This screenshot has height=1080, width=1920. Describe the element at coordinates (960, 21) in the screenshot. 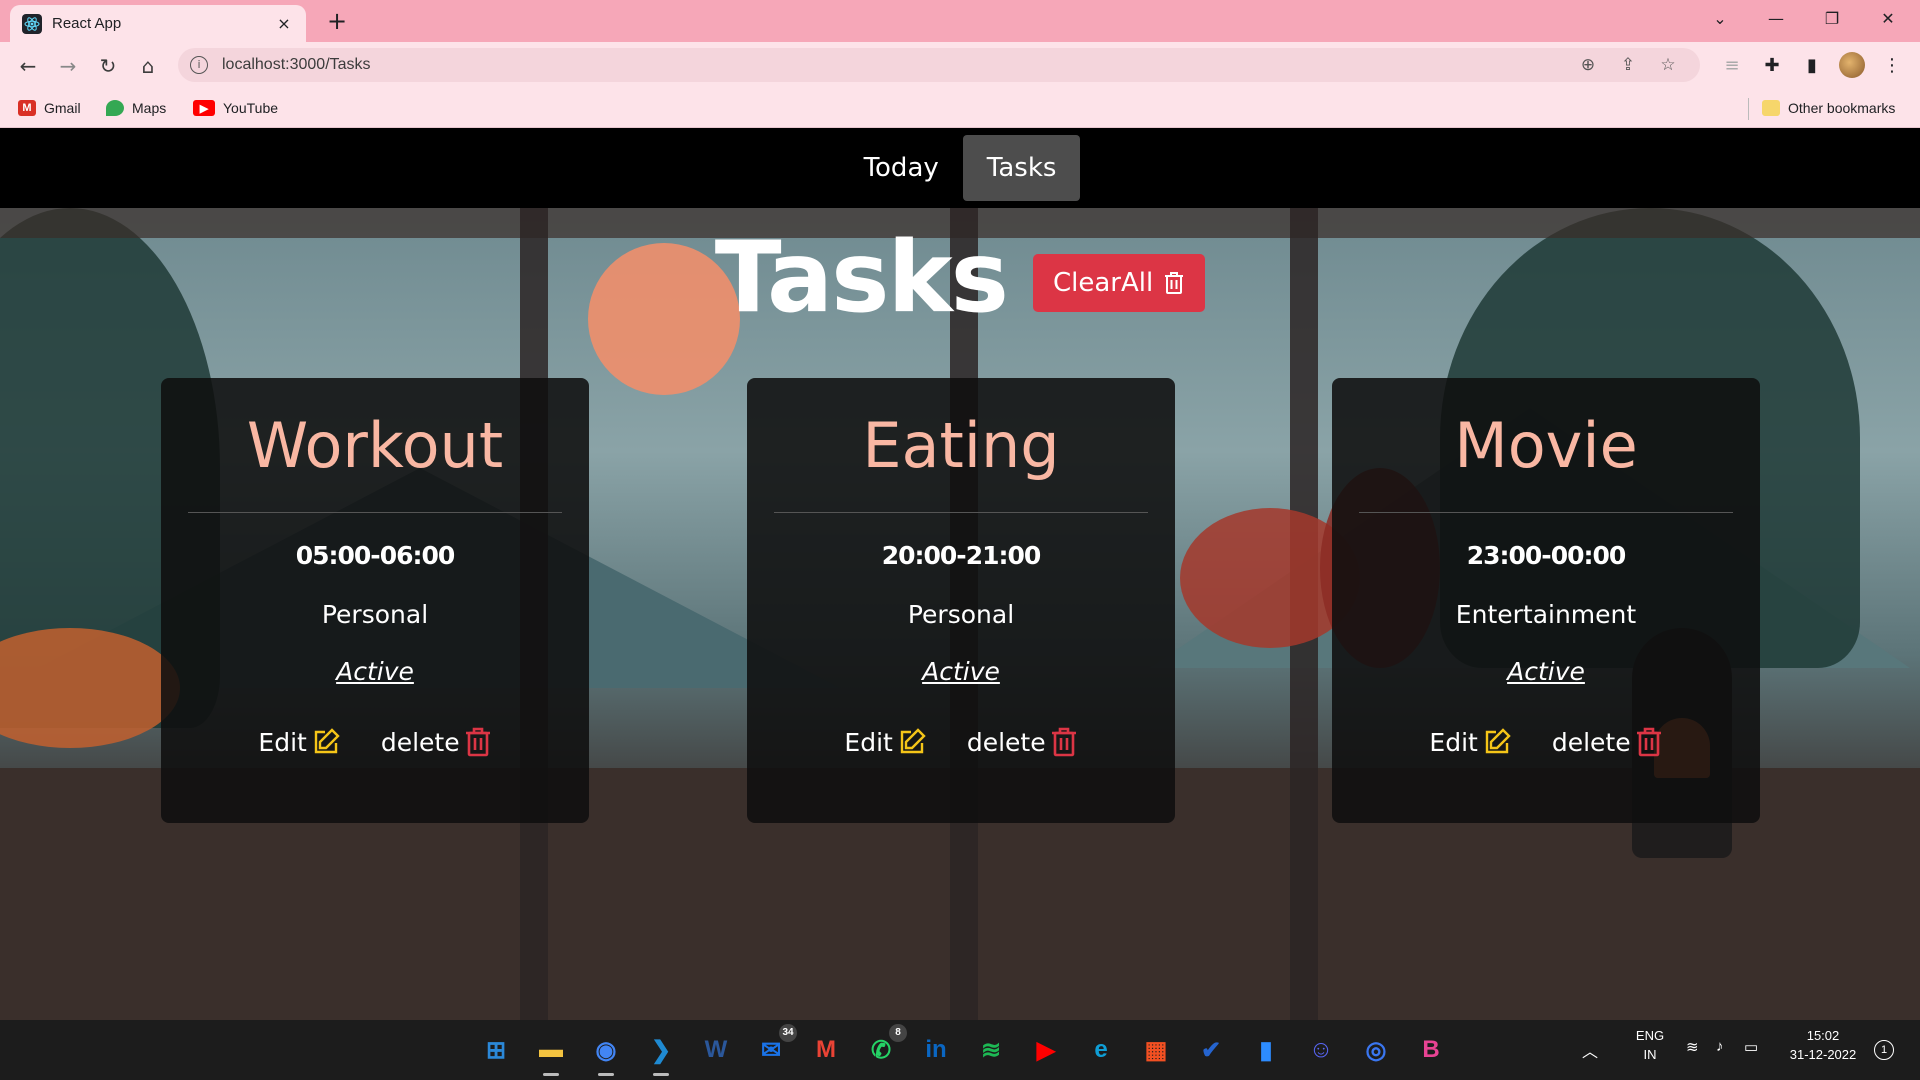

I see `browser-tab-strip: React App × + ⌄ — ❐ ✕` at that location.